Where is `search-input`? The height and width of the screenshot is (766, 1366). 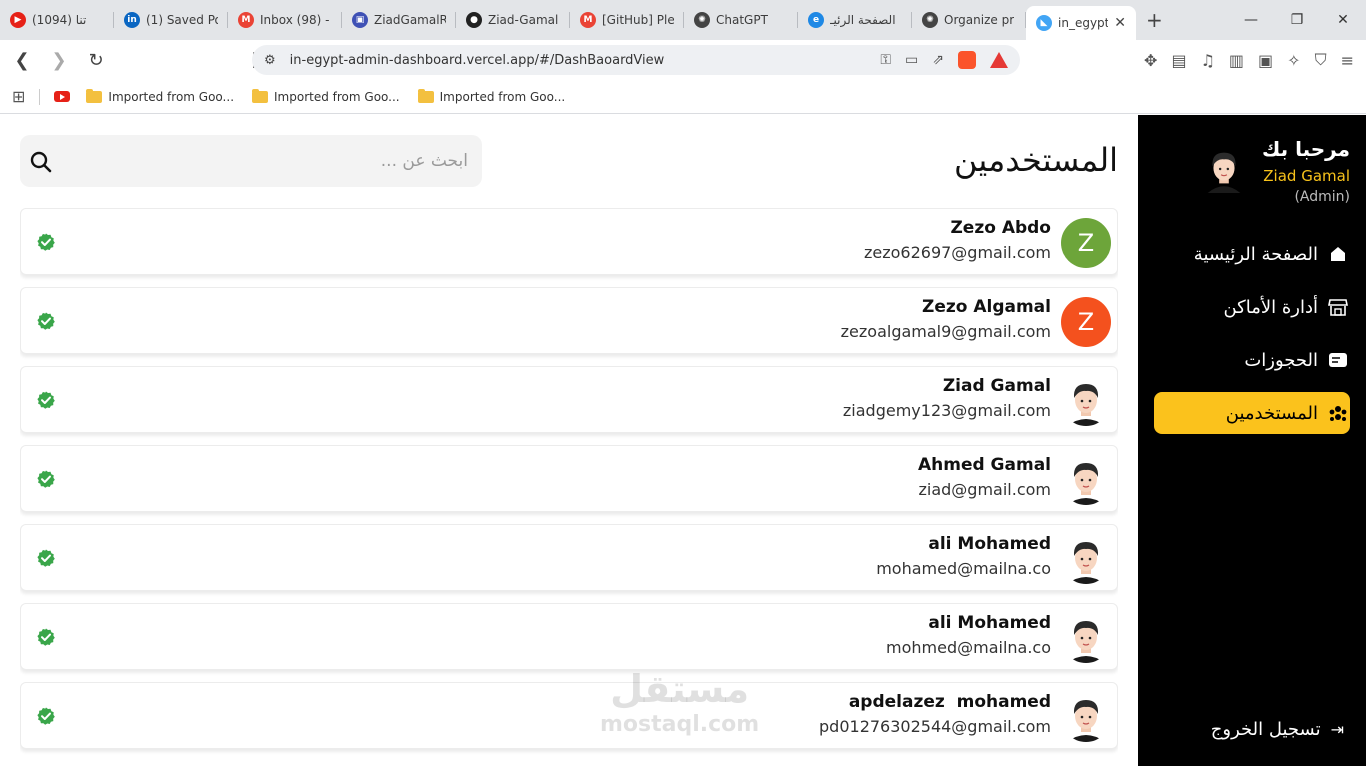 search-input is located at coordinates (268, 161).